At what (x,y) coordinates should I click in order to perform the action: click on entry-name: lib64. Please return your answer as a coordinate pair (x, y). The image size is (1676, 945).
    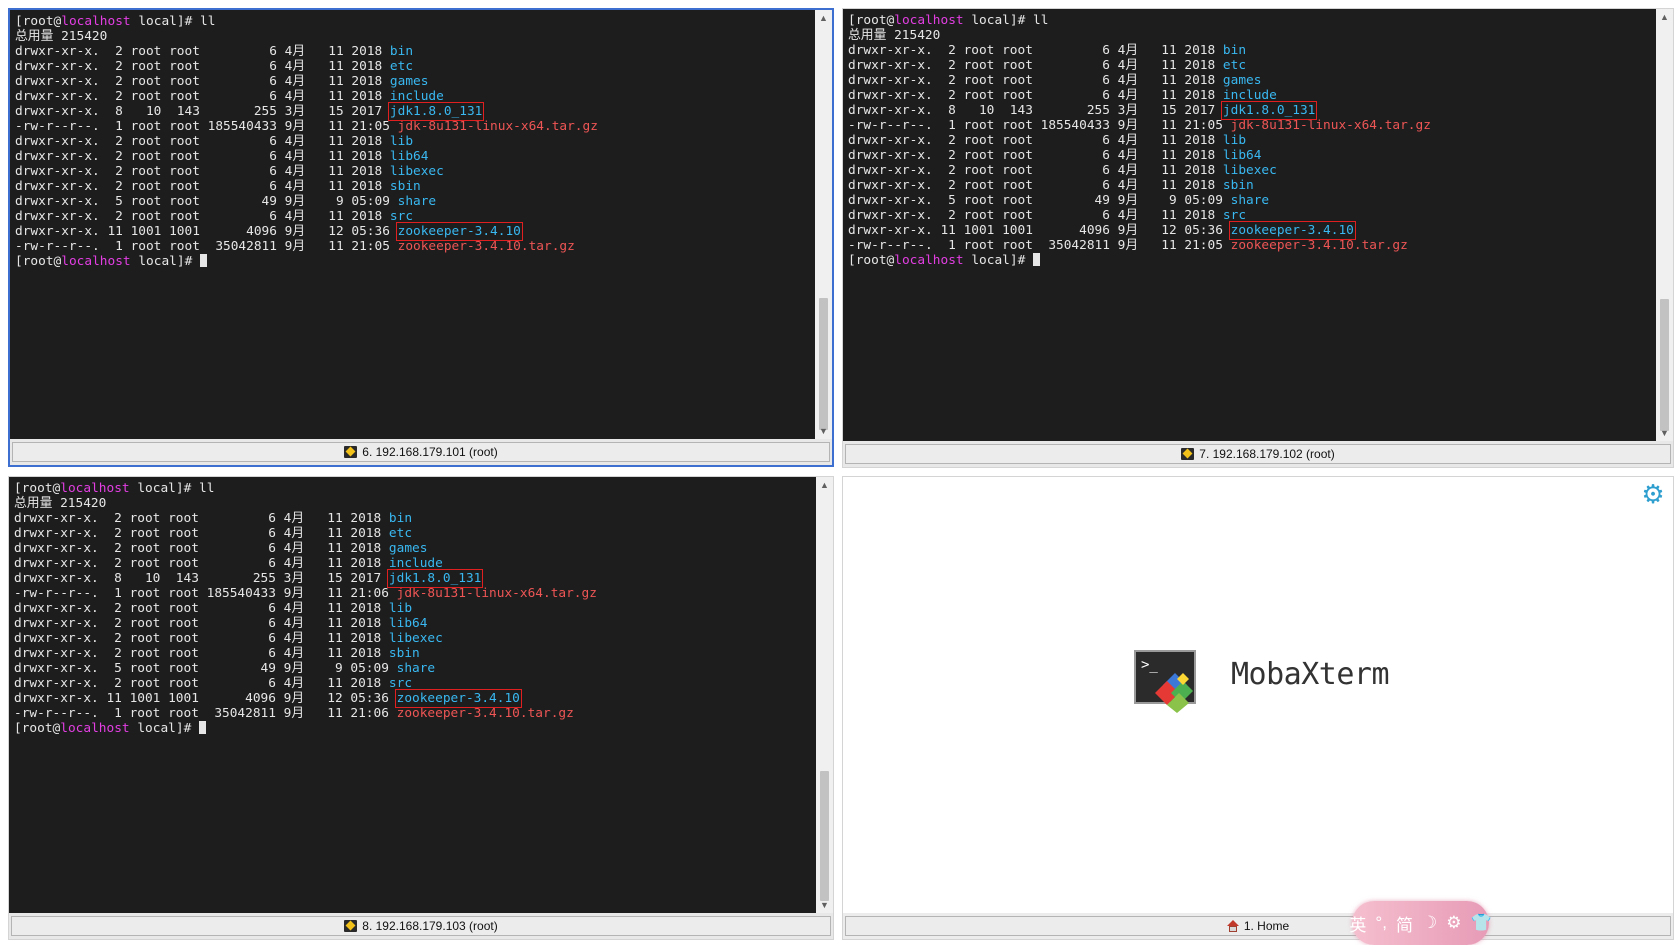
    Looking at the image, I should click on (409, 156).